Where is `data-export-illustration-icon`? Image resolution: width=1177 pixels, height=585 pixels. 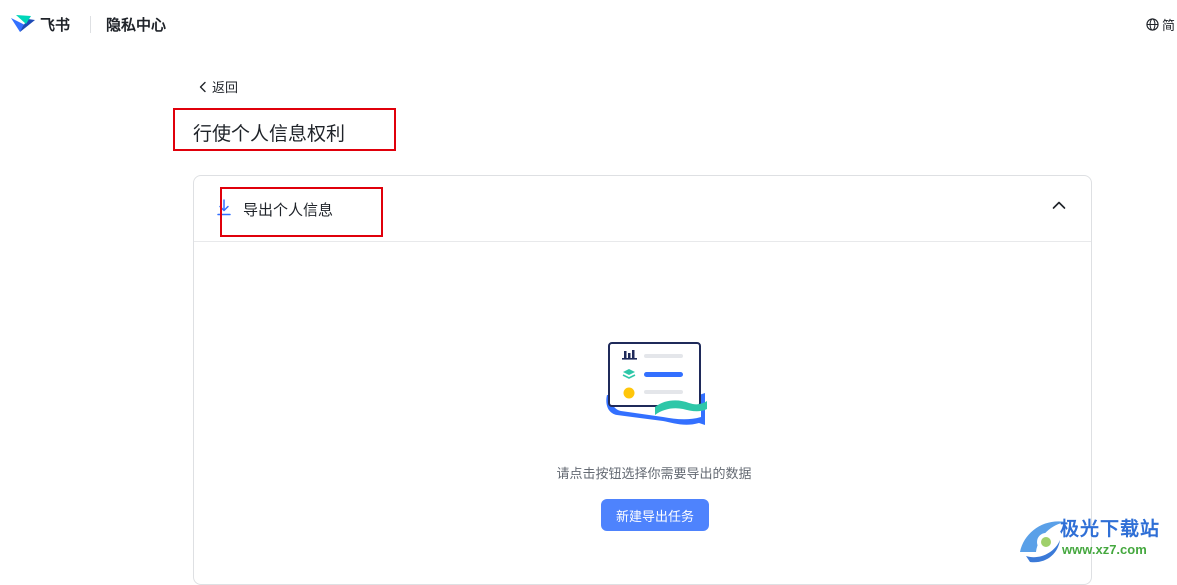
data-export-illustration-icon is located at coordinates (656, 383).